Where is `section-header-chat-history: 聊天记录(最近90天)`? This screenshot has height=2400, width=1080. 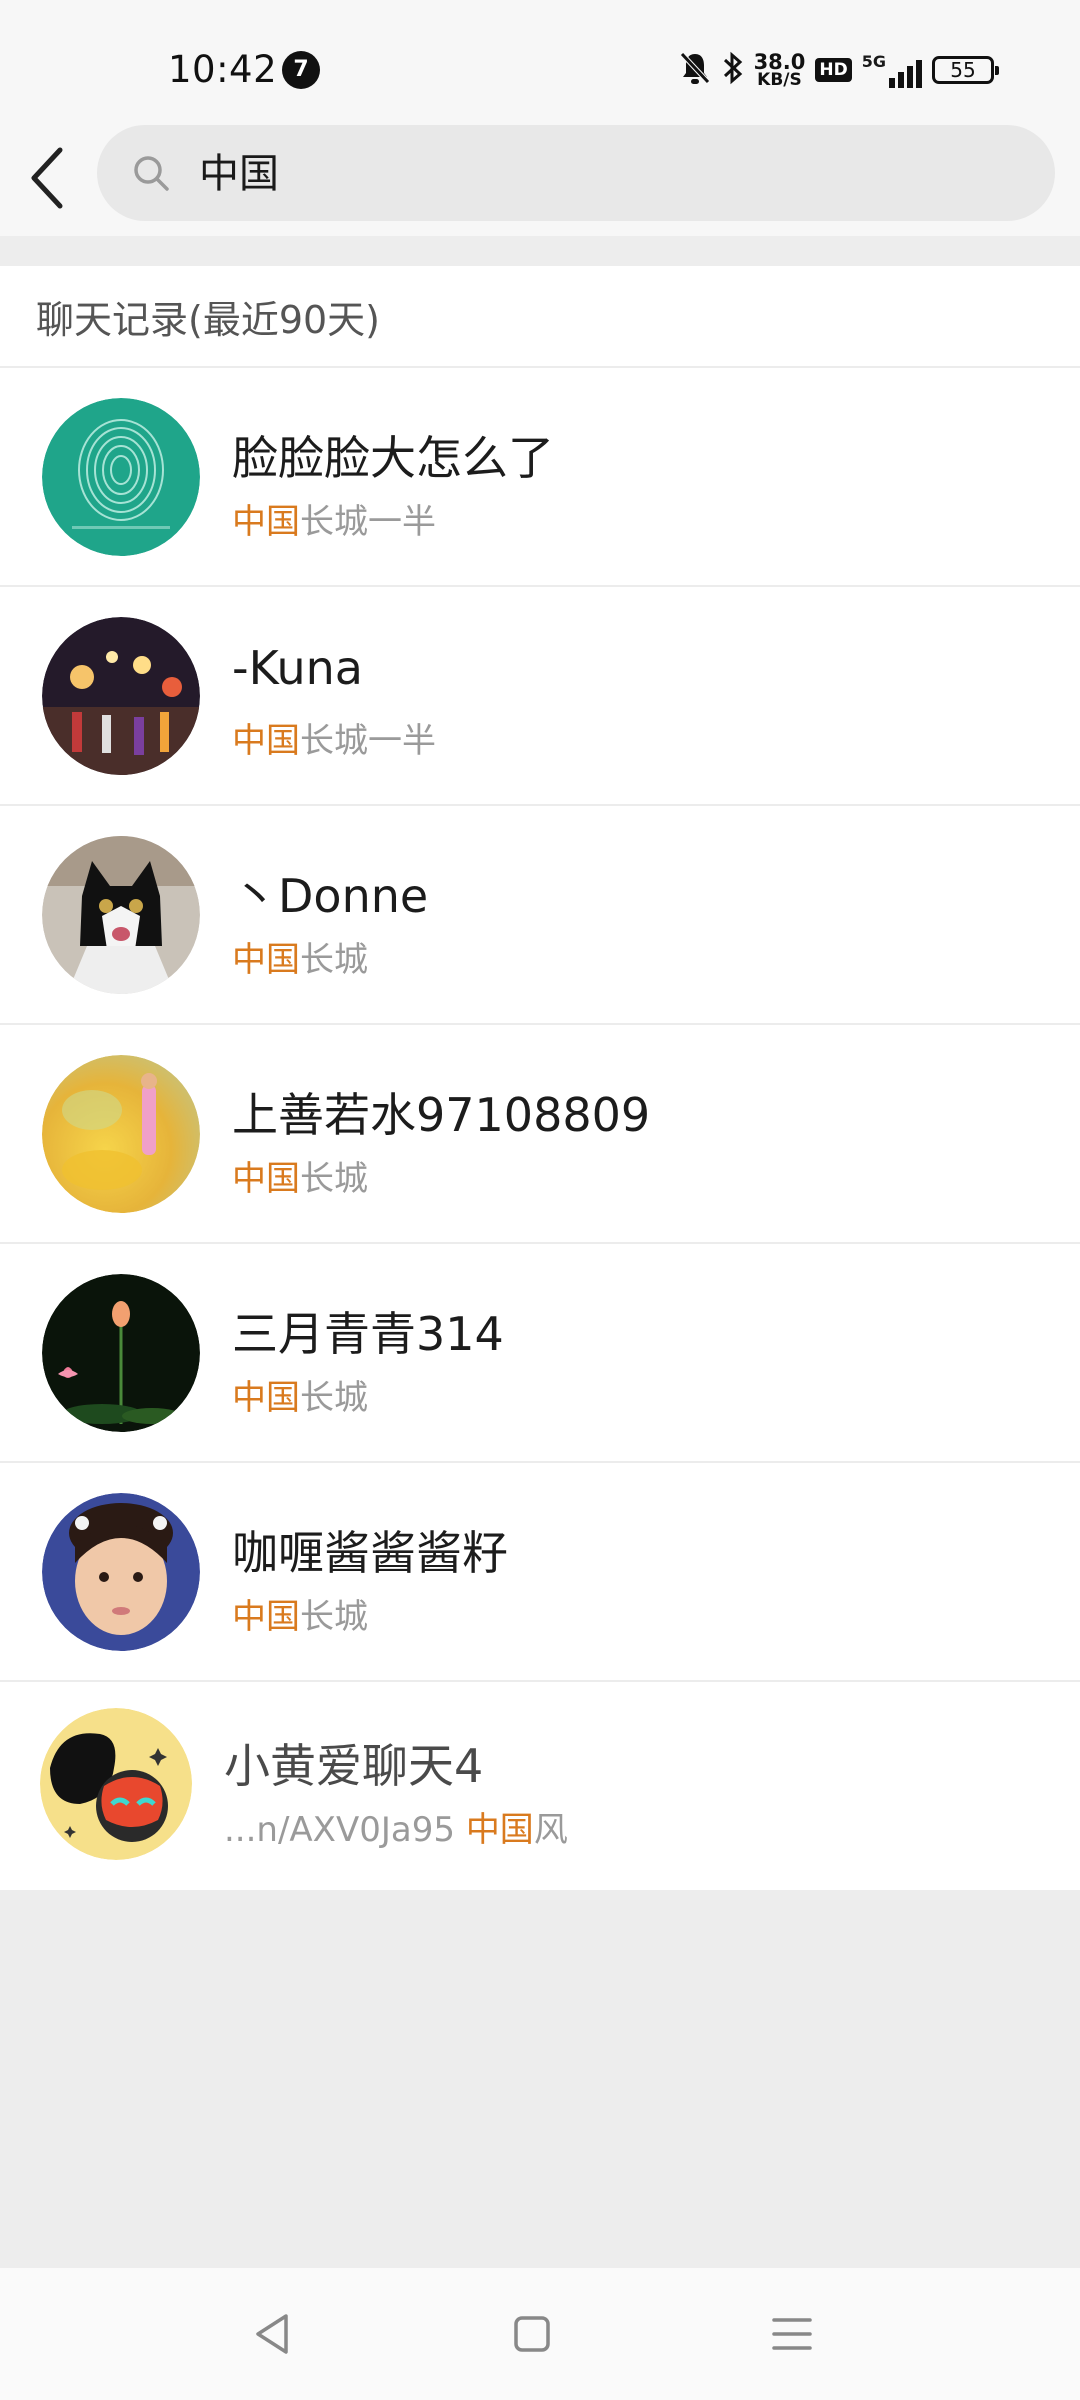 section-header-chat-history: 聊天记录(最近90天) is located at coordinates (540, 317).